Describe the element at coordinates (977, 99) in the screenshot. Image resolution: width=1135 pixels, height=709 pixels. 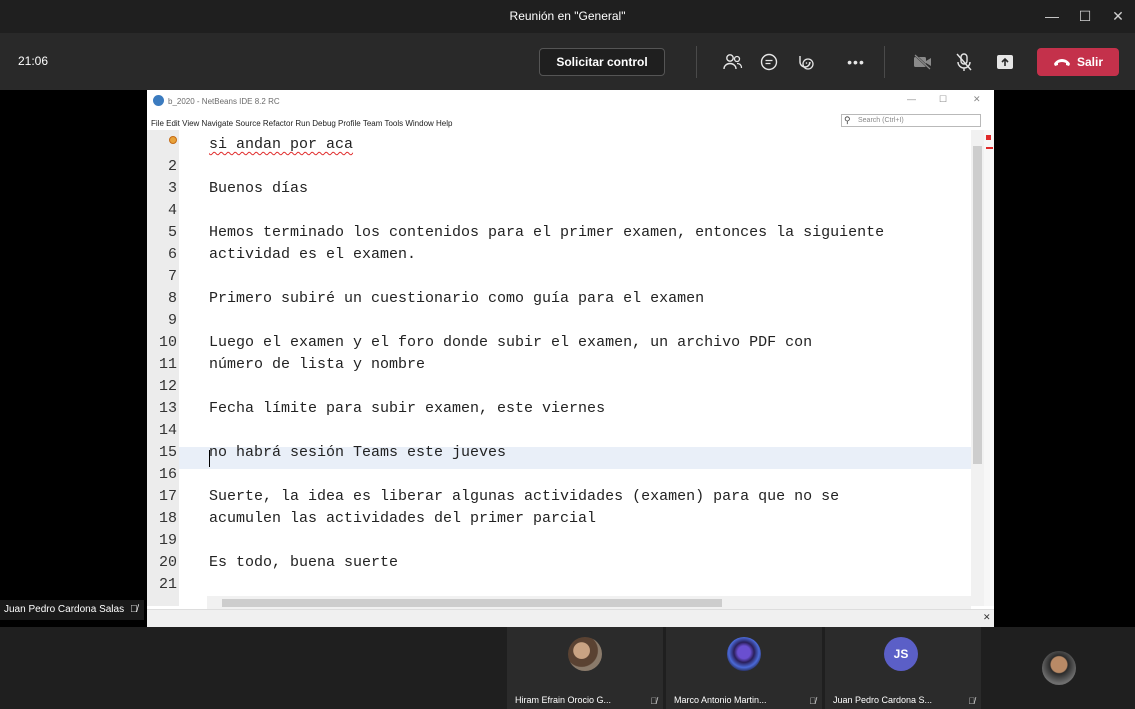
I see `netbeans-close-icon: ✕` at that location.